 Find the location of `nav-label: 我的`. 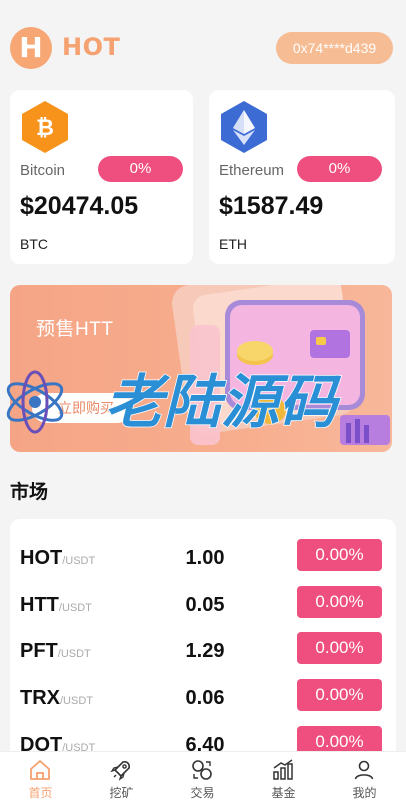

nav-label: 我的 is located at coordinates (364, 793).